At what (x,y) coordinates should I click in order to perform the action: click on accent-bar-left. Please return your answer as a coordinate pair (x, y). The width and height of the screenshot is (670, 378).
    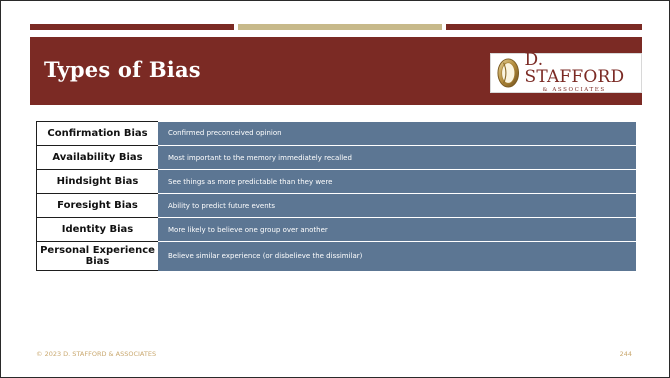
    Looking at the image, I should click on (132, 27).